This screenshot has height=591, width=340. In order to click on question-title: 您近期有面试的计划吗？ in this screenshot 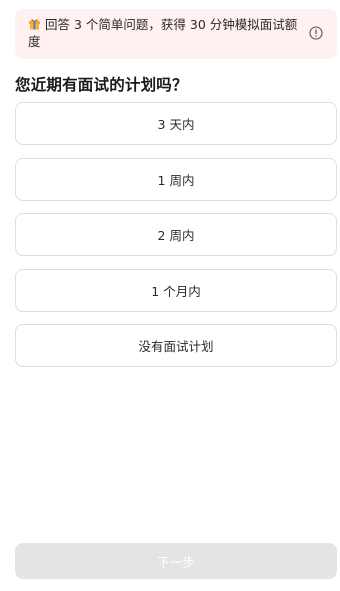, I will do `click(101, 85)`.